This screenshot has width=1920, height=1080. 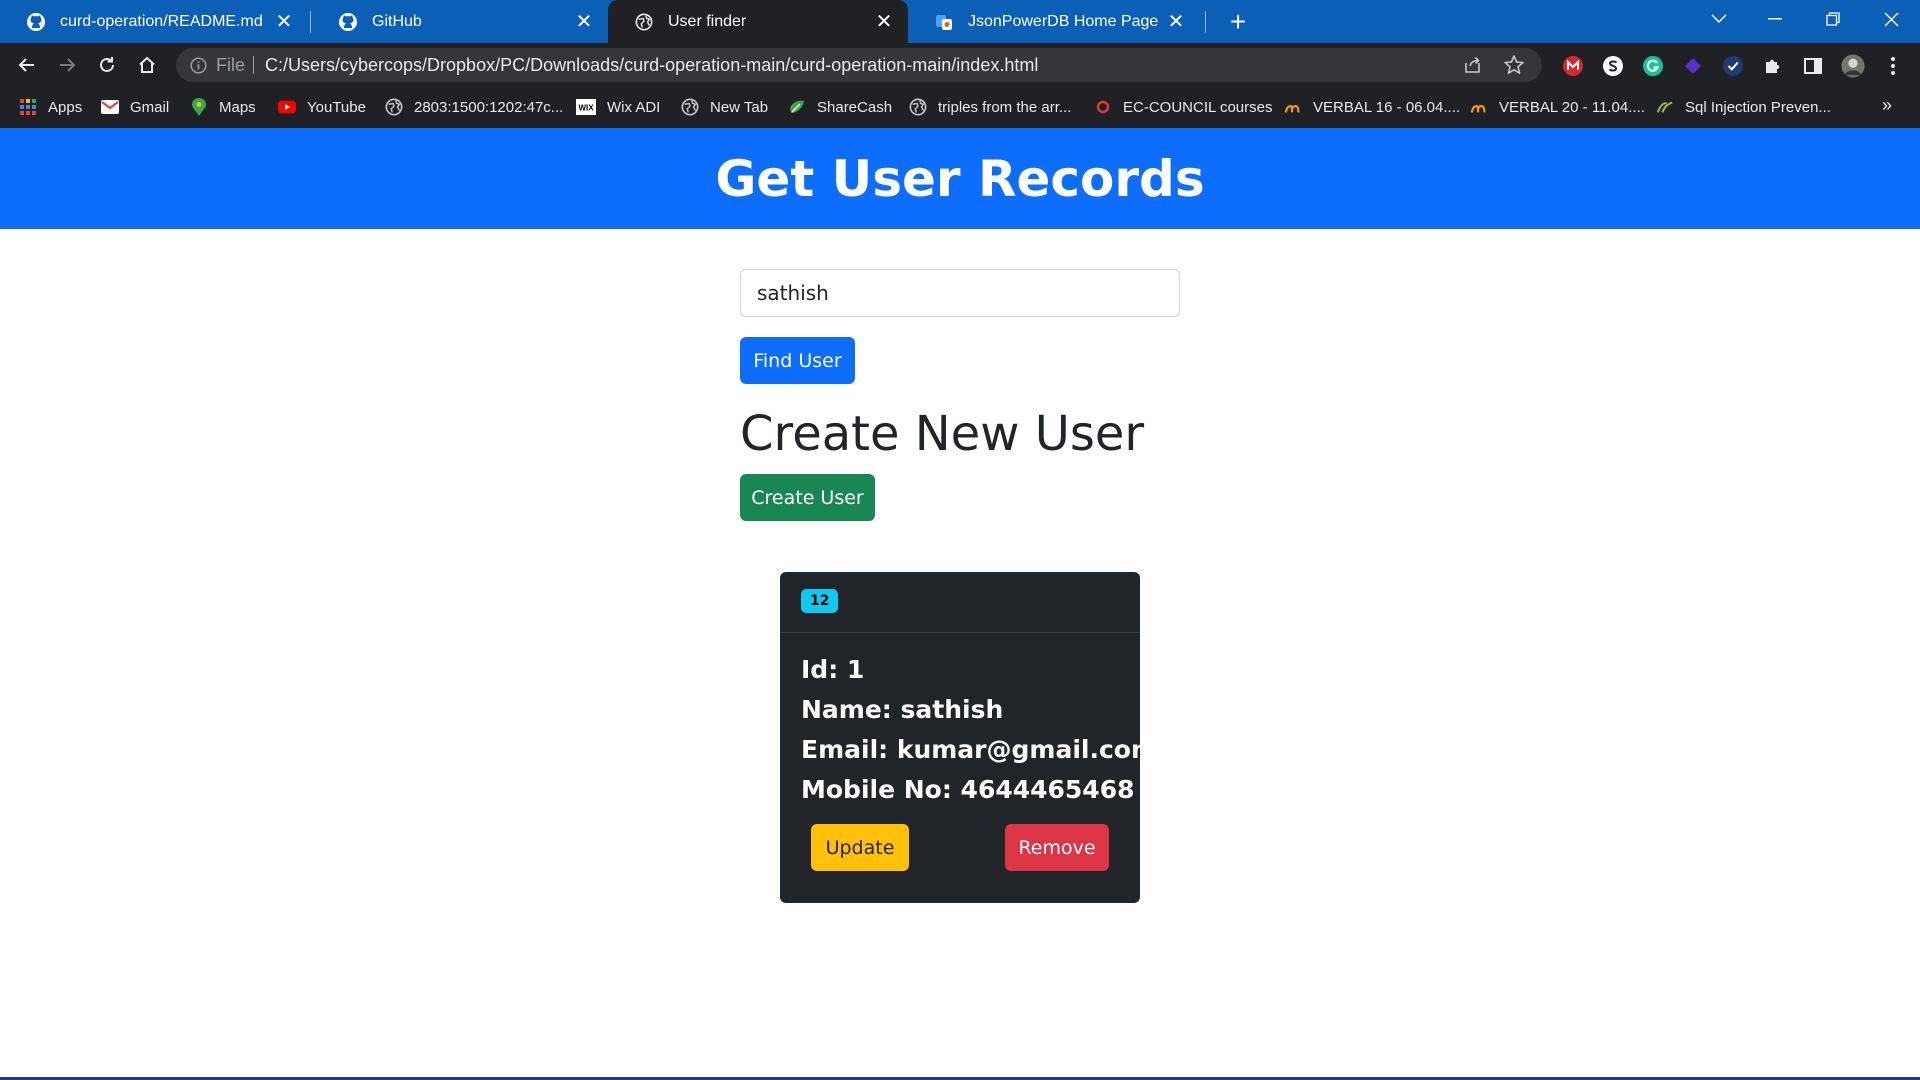 I want to click on find-user-button: Find User, so click(x=797, y=360).